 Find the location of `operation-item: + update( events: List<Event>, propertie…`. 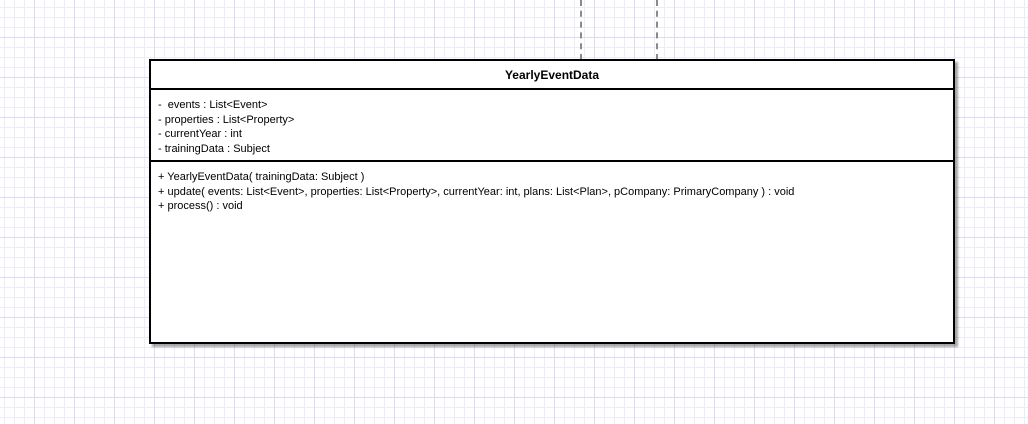

operation-item: + update( events: List<Event>, propertie… is located at coordinates (476, 191).